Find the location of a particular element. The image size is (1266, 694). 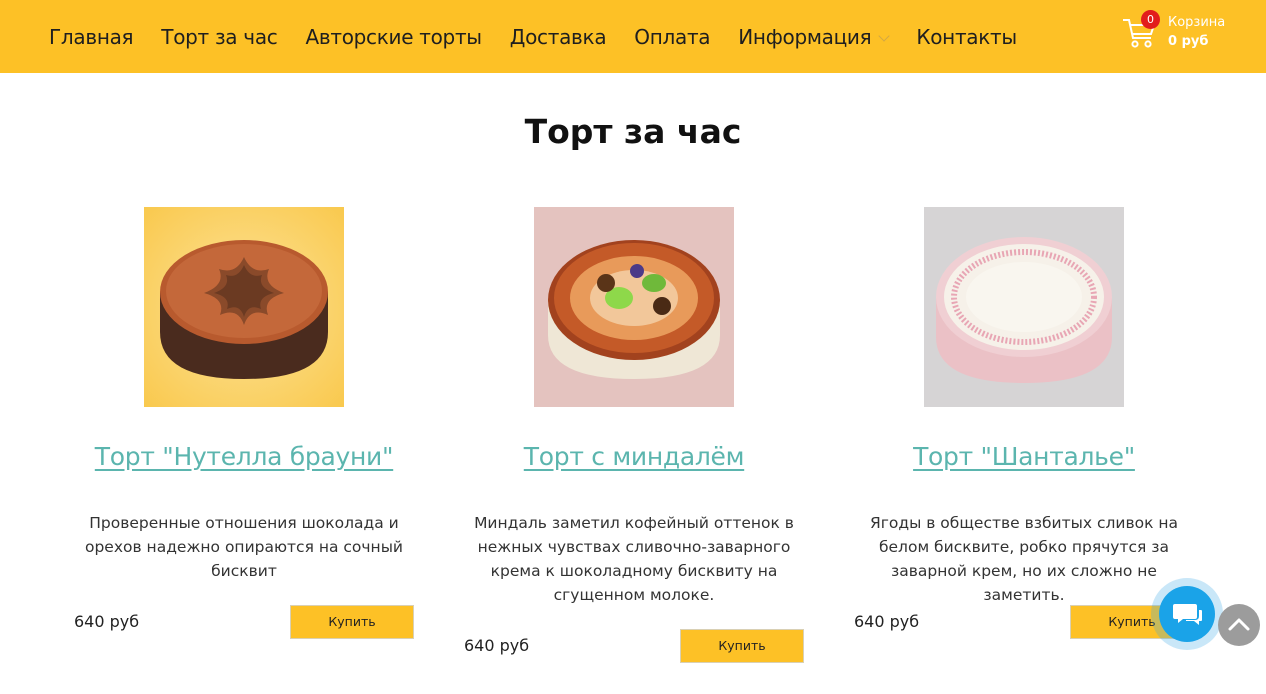

product-title-link: Торт с миндалём is located at coordinates (634, 456).